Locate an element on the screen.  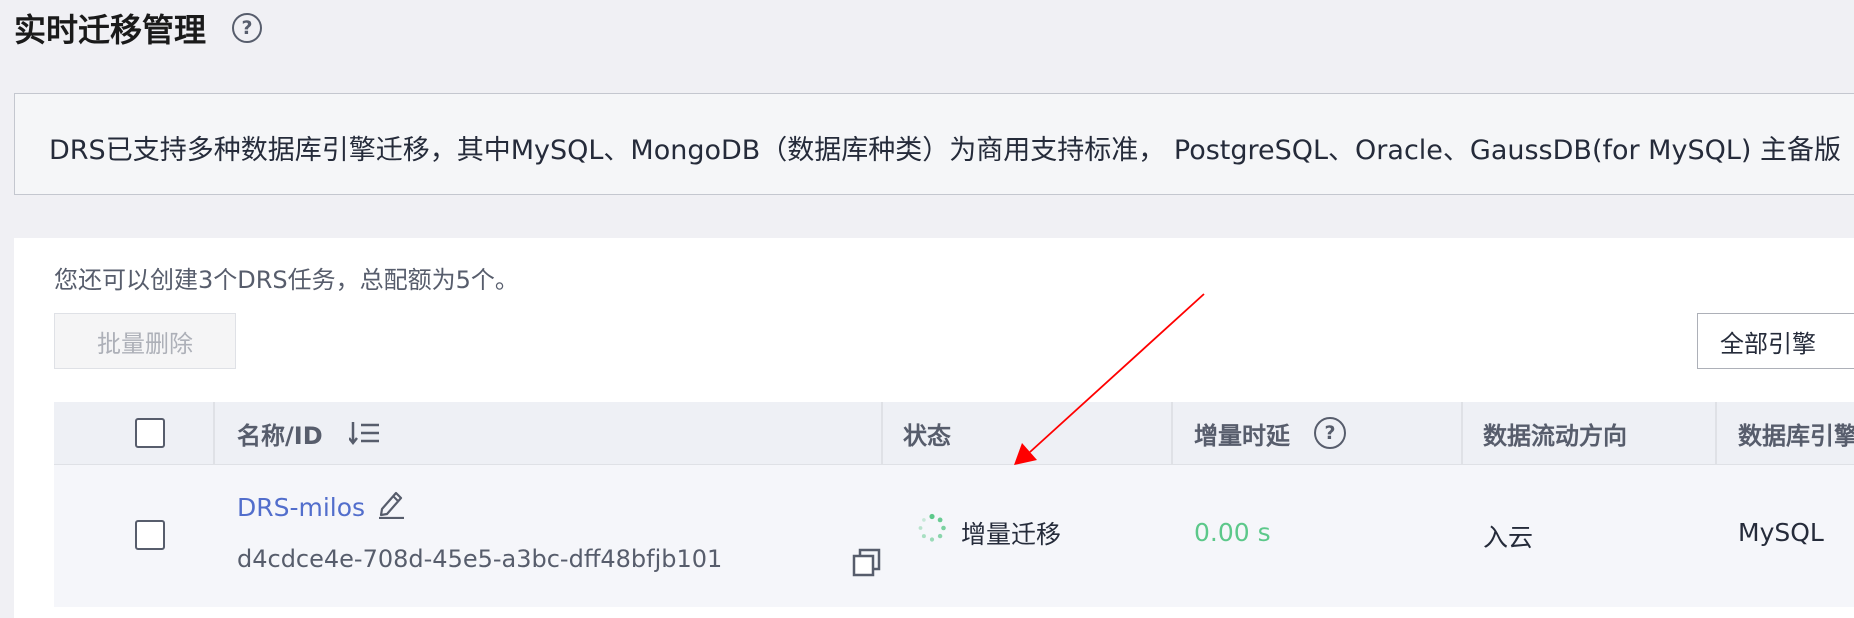
column-header-database-engine: 数据库引擎 is located at coordinates (1796, 433).